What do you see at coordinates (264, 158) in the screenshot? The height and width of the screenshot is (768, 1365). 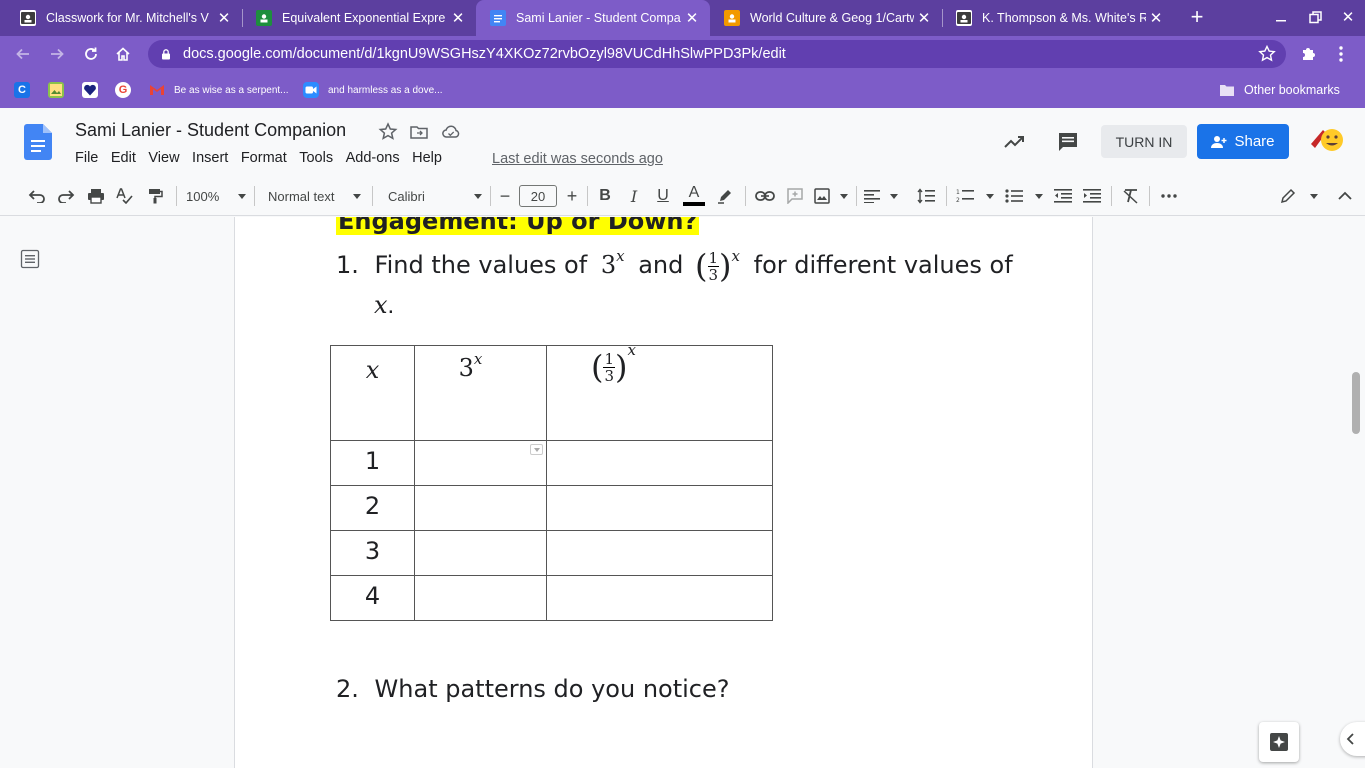 I see `menu-format: Format` at bounding box center [264, 158].